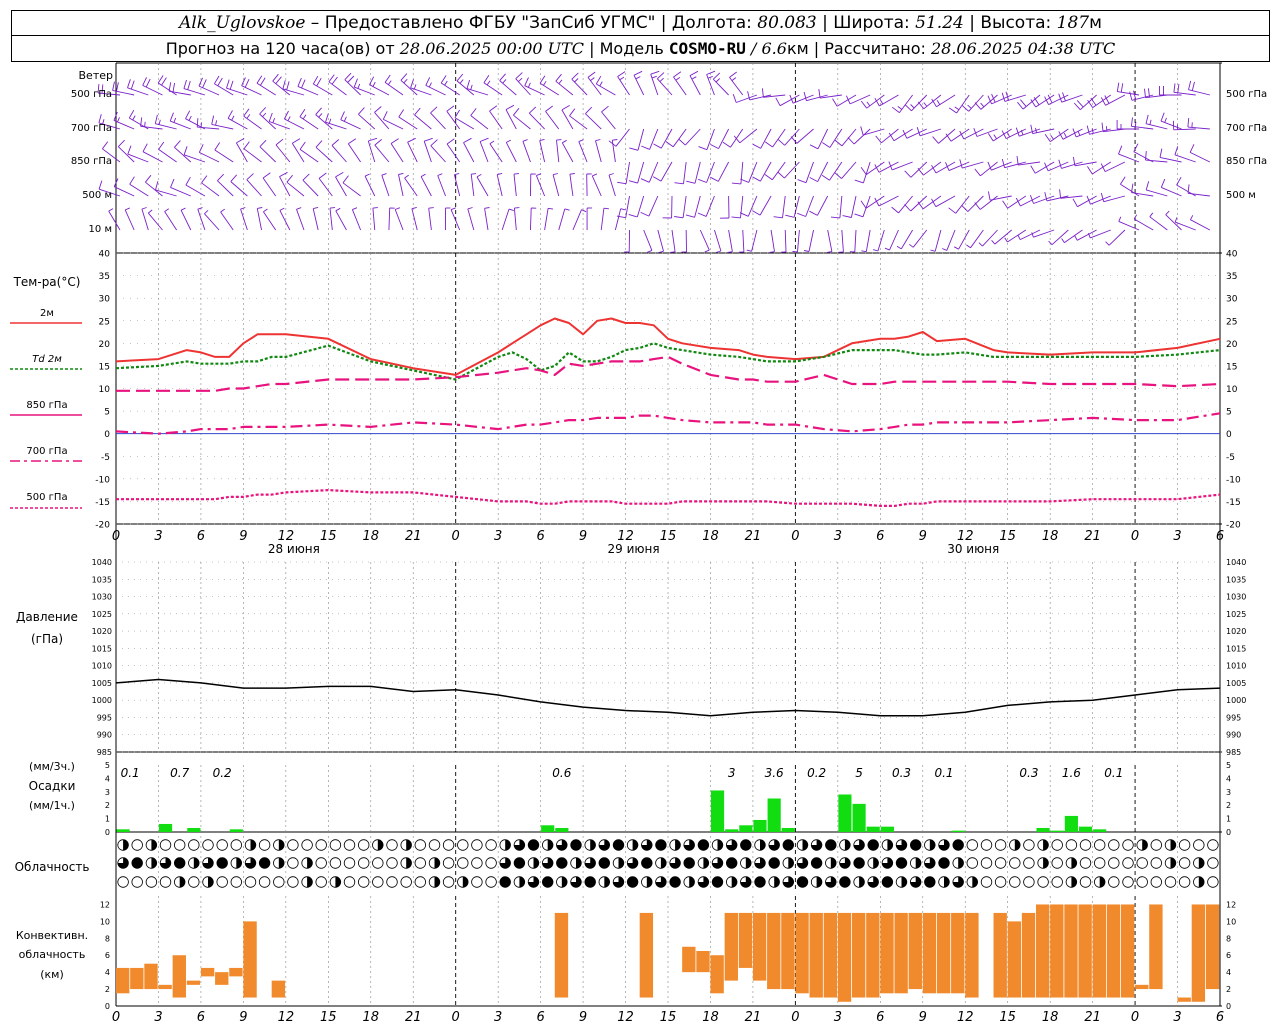 This screenshot has width=1280, height=1024. What do you see at coordinates (1236, 631) in the screenshot?
I see `pressure-tick-right: 1020` at bounding box center [1236, 631].